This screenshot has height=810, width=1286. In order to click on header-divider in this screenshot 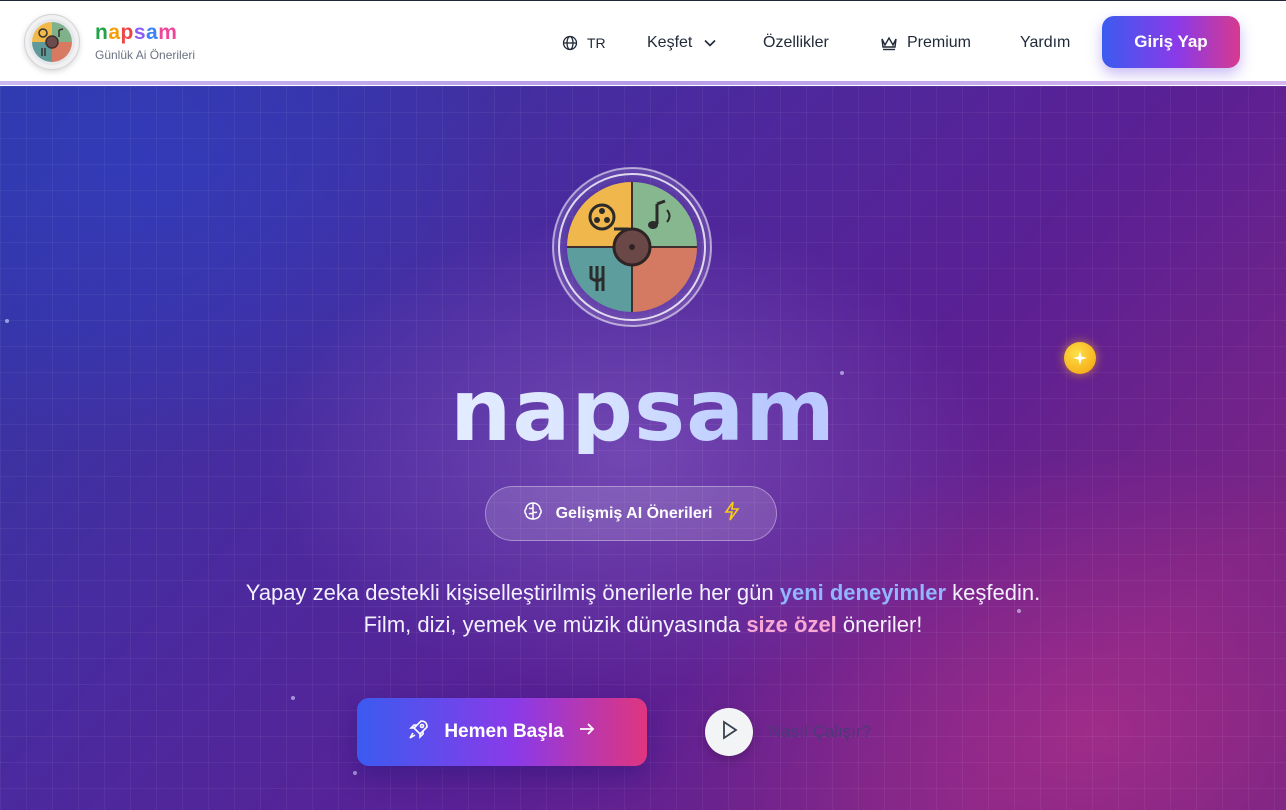, I will do `click(643, 83)`.